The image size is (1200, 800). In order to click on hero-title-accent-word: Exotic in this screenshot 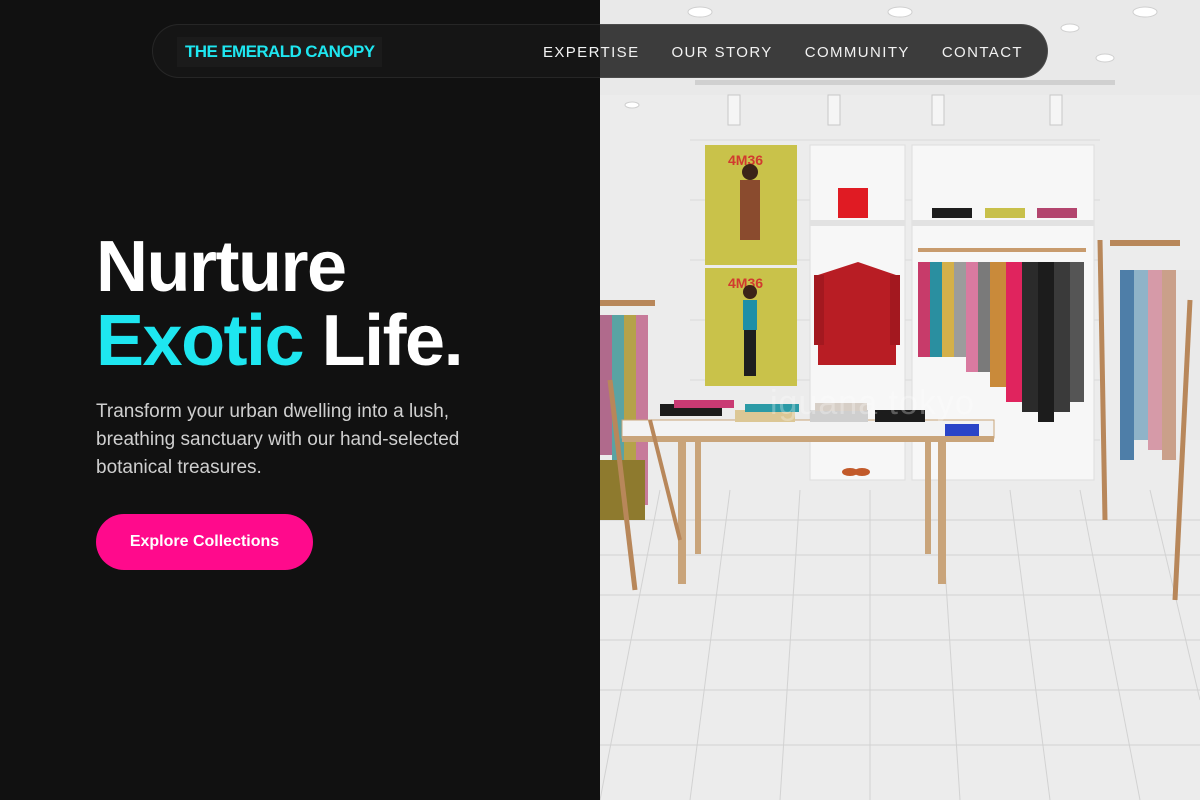, I will do `click(200, 341)`.